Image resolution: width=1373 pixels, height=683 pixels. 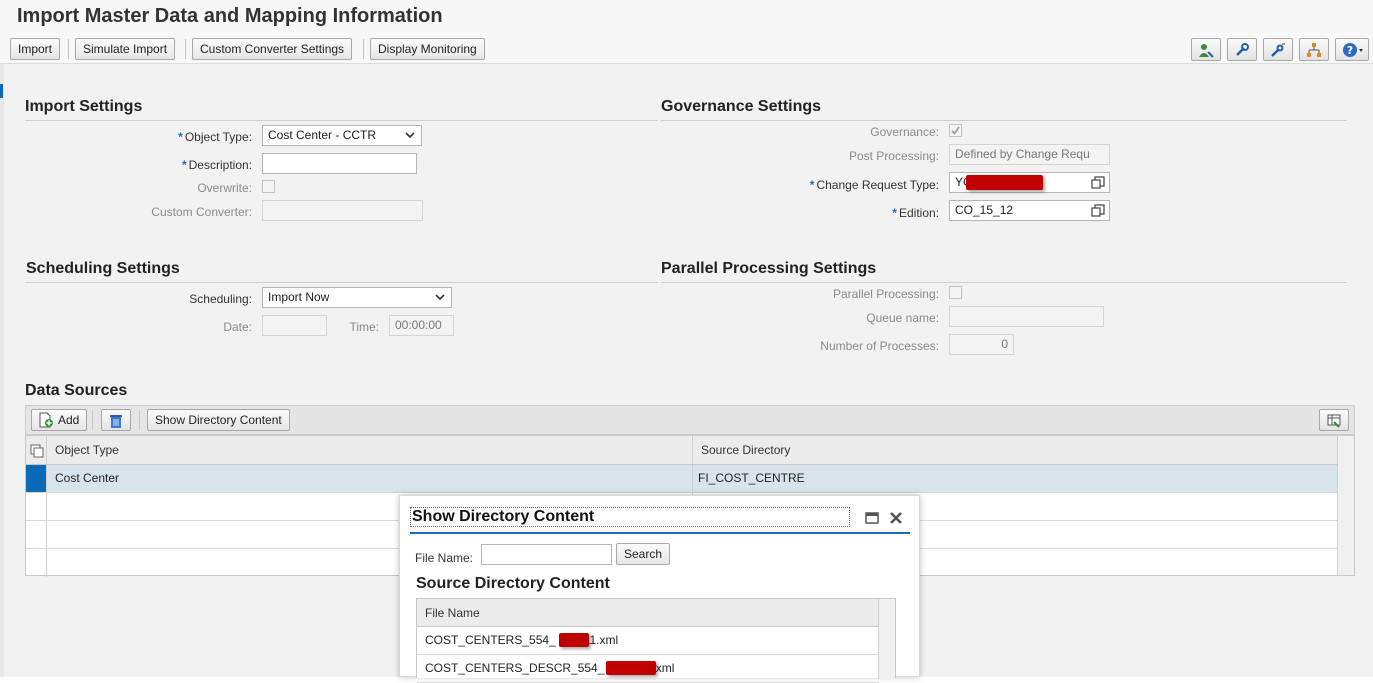 What do you see at coordinates (885, 294) in the screenshot?
I see `parallel-processing-label: Parallel Processing:` at bounding box center [885, 294].